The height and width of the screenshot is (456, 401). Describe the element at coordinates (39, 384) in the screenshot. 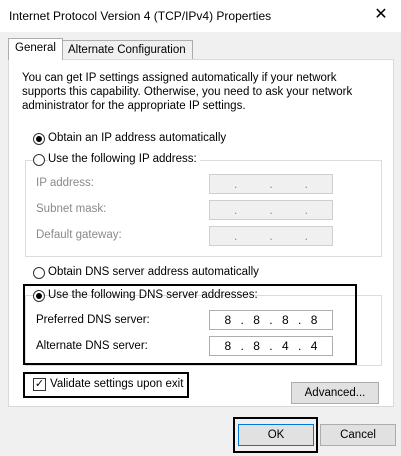

I see `validate-checkbox: ✓` at that location.